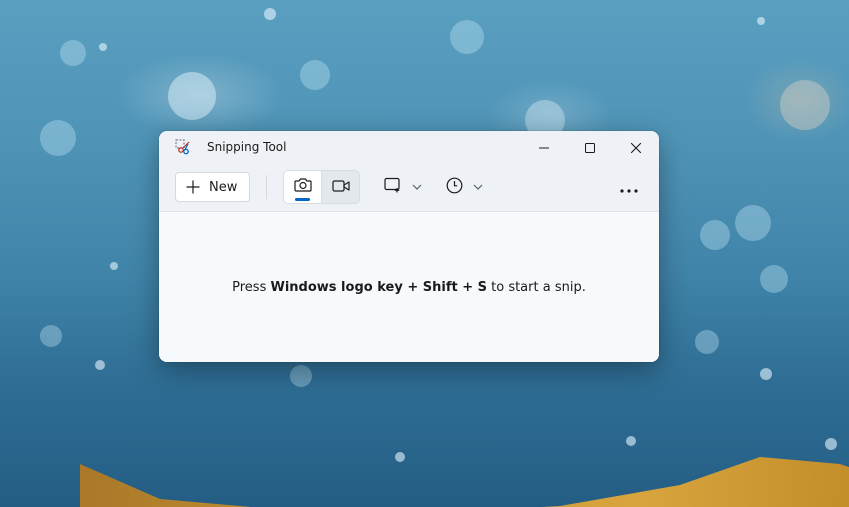  What do you see at coordinates (251, 287) in the screenshot?
I see `instruction-prefix: Press` at bounding box center [251, 287].